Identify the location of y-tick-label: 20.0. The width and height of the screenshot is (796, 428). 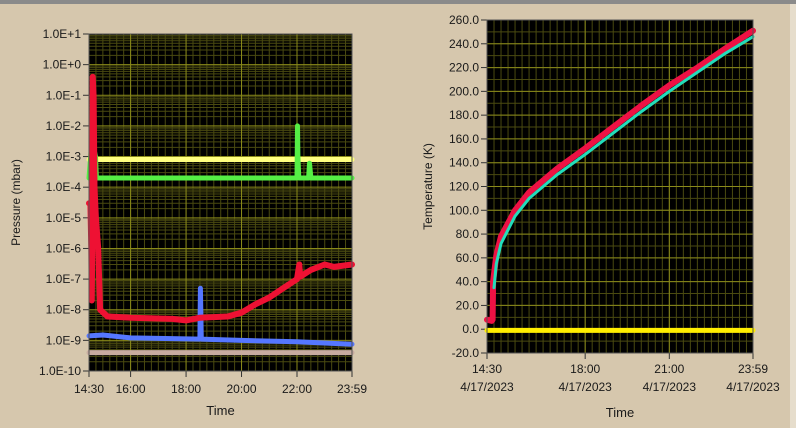
(468, 305).